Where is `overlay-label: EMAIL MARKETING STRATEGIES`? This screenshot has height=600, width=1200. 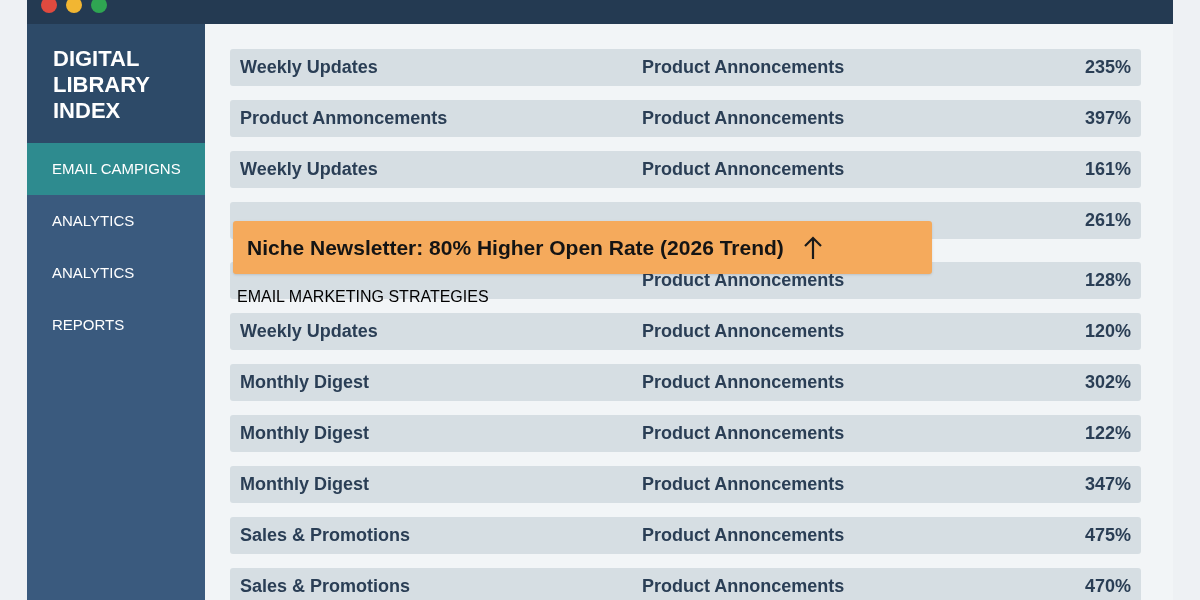
overlay-label: EMAIL MARKETING STRATEGIES is located at coordinates (363, 297).